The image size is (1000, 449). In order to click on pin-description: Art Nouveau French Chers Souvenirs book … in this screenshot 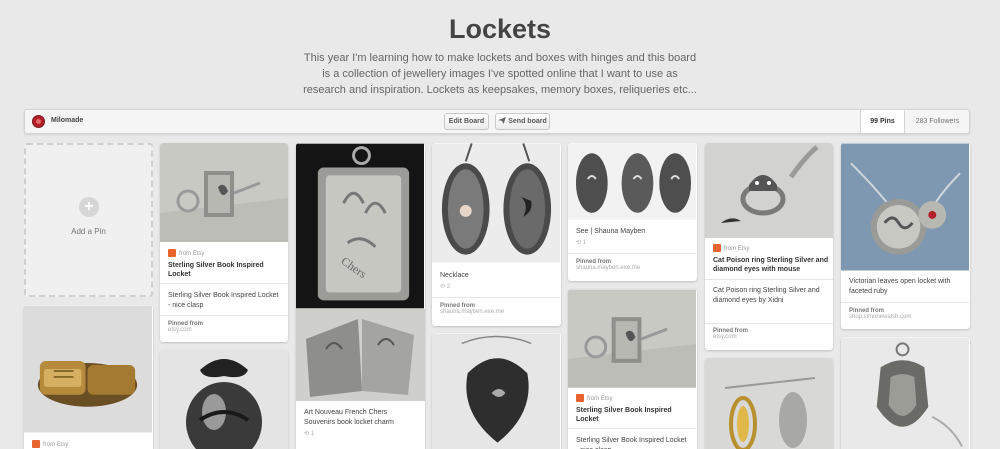, I will do `click(349, 417)`.